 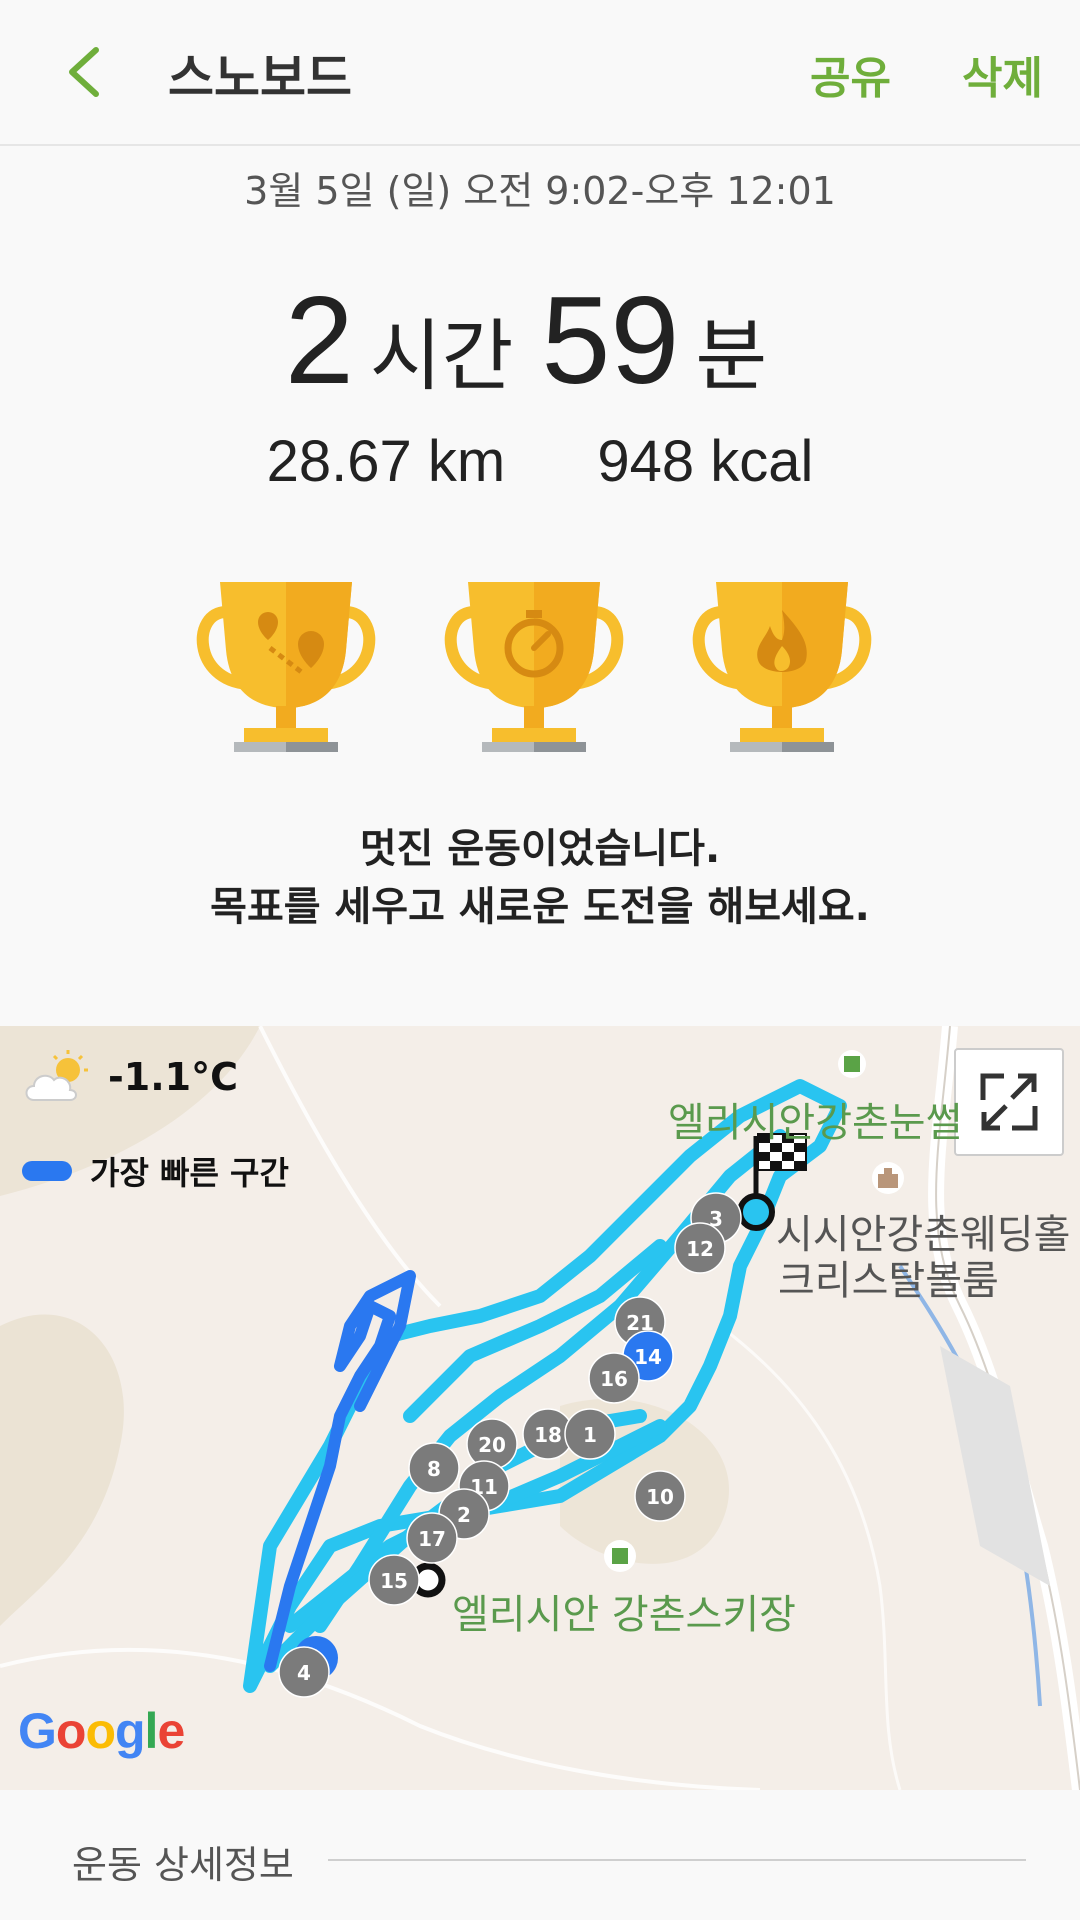 I want to click on route-marker-17: 17, so click(x=432, y=1538).